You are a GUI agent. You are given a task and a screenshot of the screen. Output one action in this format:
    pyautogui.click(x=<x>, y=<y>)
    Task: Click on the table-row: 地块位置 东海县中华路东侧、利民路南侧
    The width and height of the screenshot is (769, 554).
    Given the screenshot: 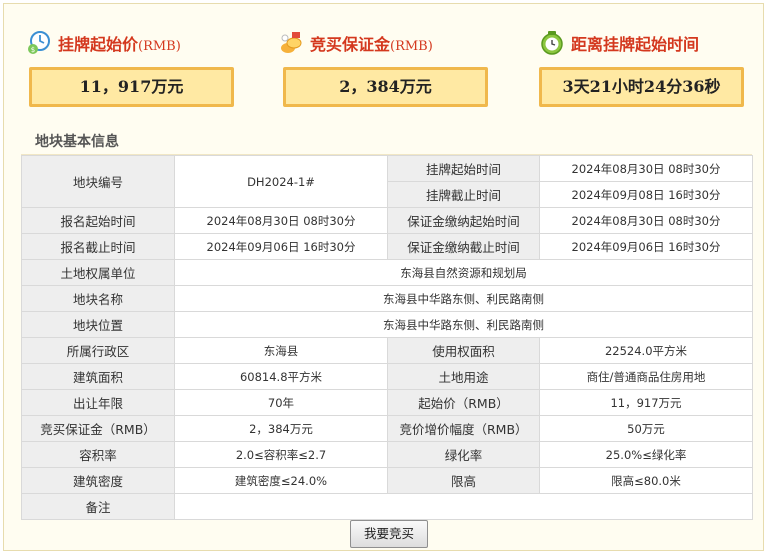 What is the action you would take?
    pyautogui.click(x=387, y=324)
    